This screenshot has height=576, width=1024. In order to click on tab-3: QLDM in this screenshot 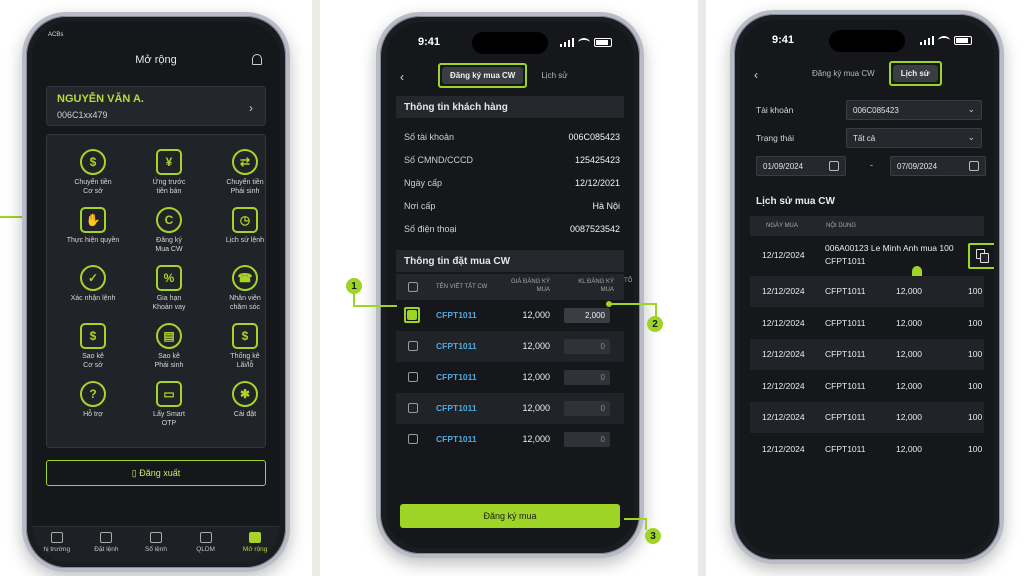, I will do `click(206, 547)`.